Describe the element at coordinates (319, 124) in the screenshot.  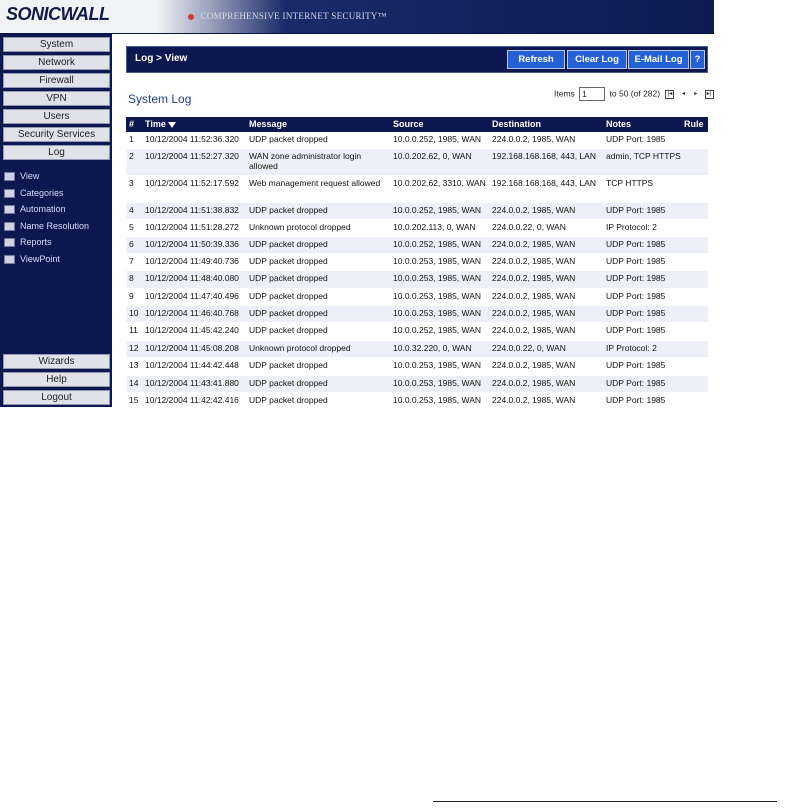
I see `col-message: Message` at that location.